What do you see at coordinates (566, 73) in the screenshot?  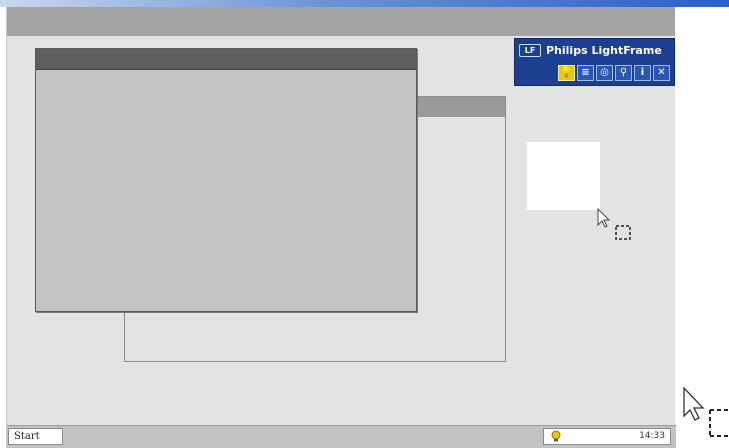 I see `bulb-icon: 💡` at bounding box center [566, 73].